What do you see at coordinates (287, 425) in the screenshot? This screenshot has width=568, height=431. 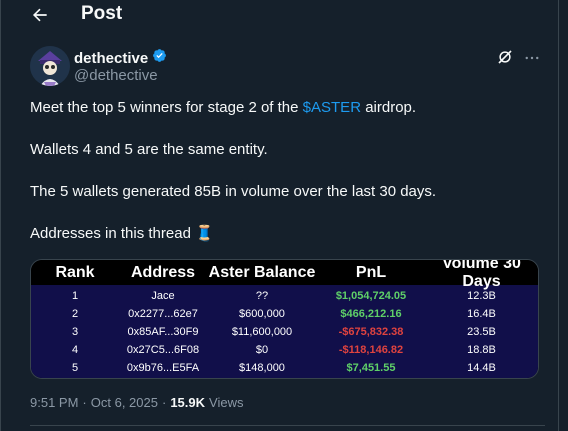 I see `divider` at bounding box center [287, 425].